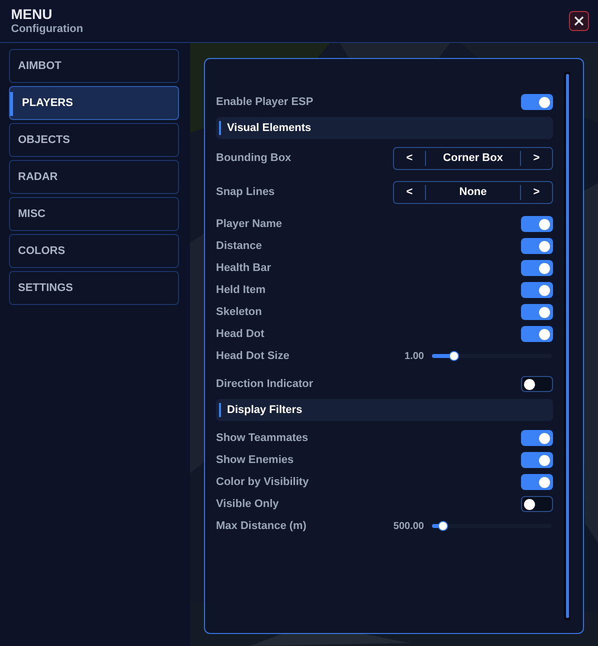 This screenshot has width=598, height=646. What do you see at coordinates (473, 192) in the screenshot?
I see `selected-option: None` at bounding box center [473, 192].